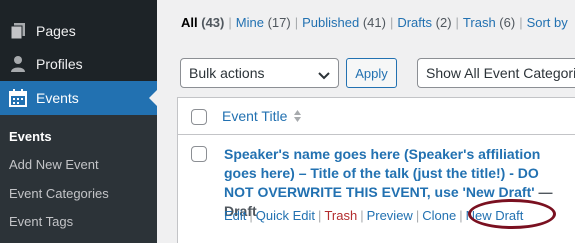 The height and width of the screenshot is (243, 575). I want to click on view-published-link: Published (41), so click(344, 22).